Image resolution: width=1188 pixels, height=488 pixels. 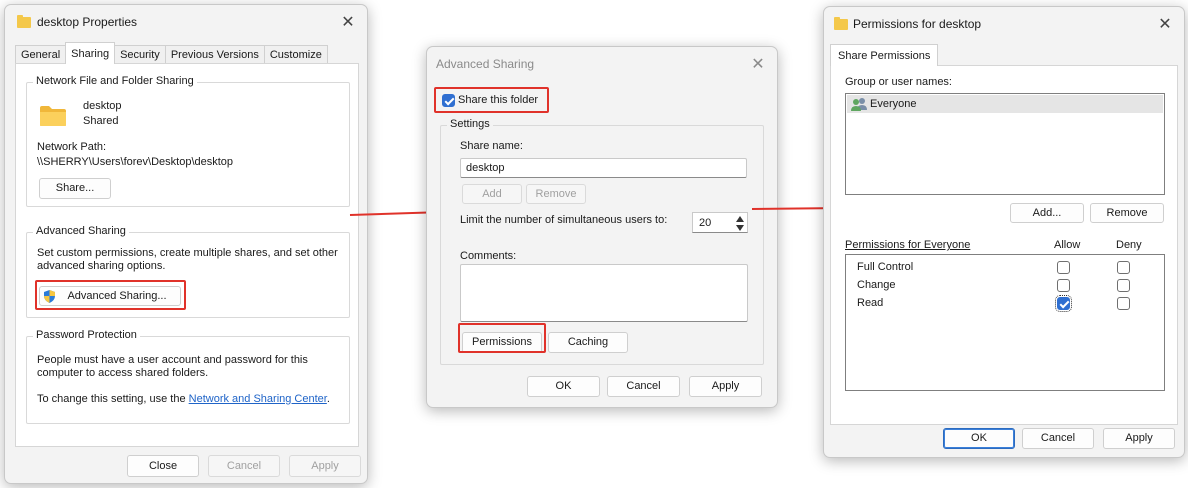 I want to click on comments-label: Comments:, so click(x=488, y=256).